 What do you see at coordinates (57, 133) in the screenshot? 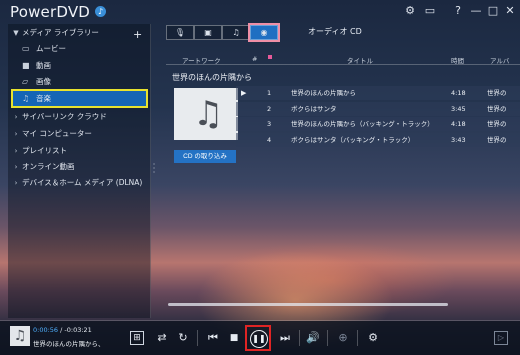
I see `sidebar-item-label: マイ コンピューター` at bounding box center [57, 133].